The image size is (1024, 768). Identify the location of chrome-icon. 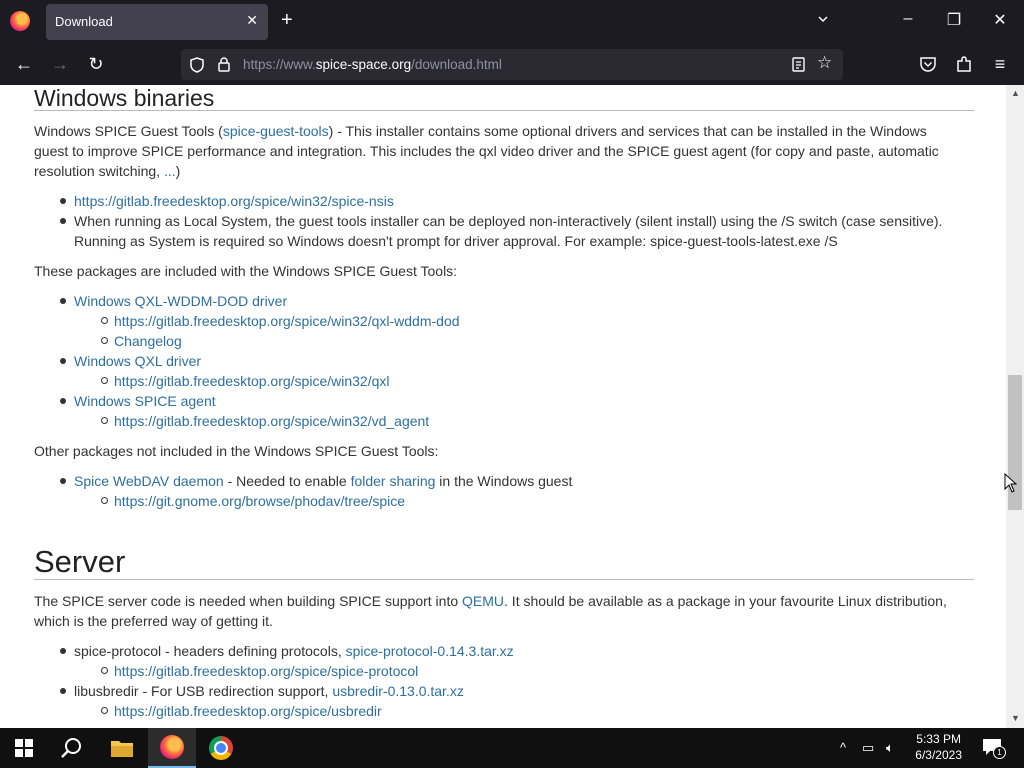
(221, 748).